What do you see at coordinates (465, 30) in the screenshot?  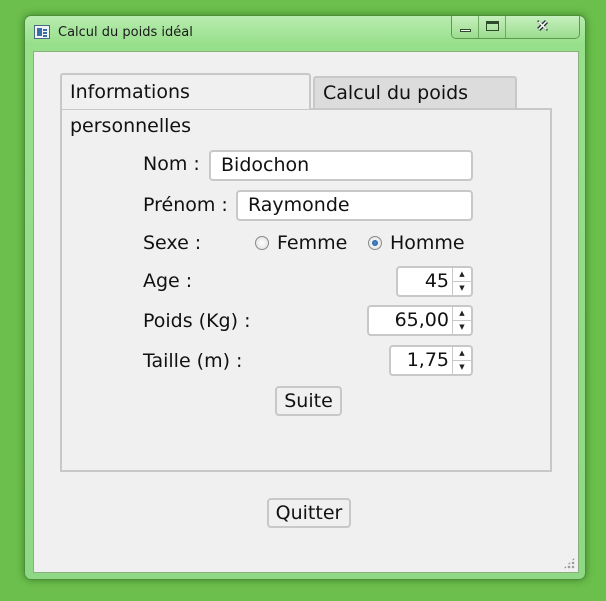 I see `minimize-icon` at bounding box center [465, 30].